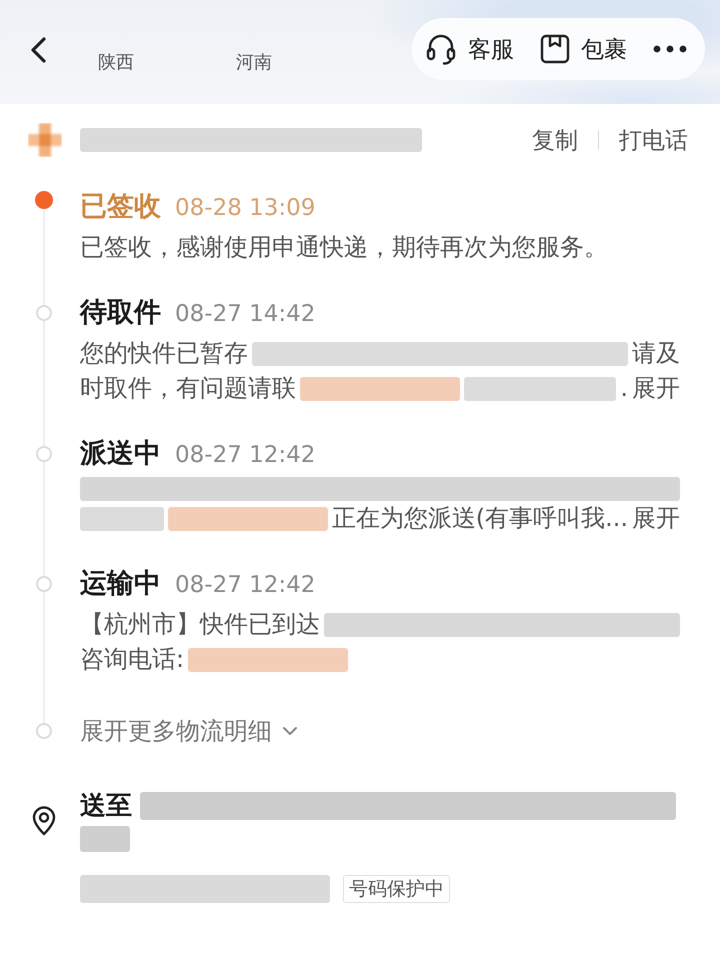 This screenshot has height=964, width=720. Describe the element at coordinates (120, 313) in the screenshot. I see `status-label: 待取件` at that location.